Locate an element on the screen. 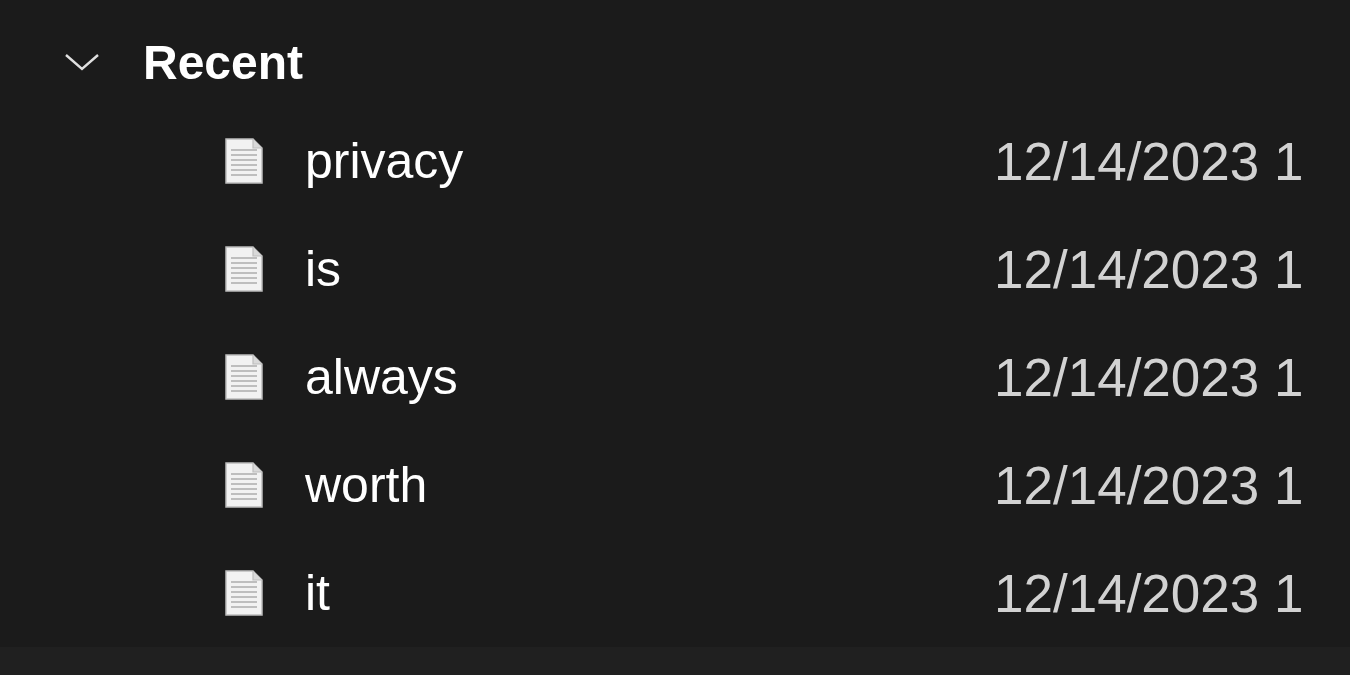 This screenshot has width=1350, height=675. chevron-down-icon is located at coordinates (82, 62).